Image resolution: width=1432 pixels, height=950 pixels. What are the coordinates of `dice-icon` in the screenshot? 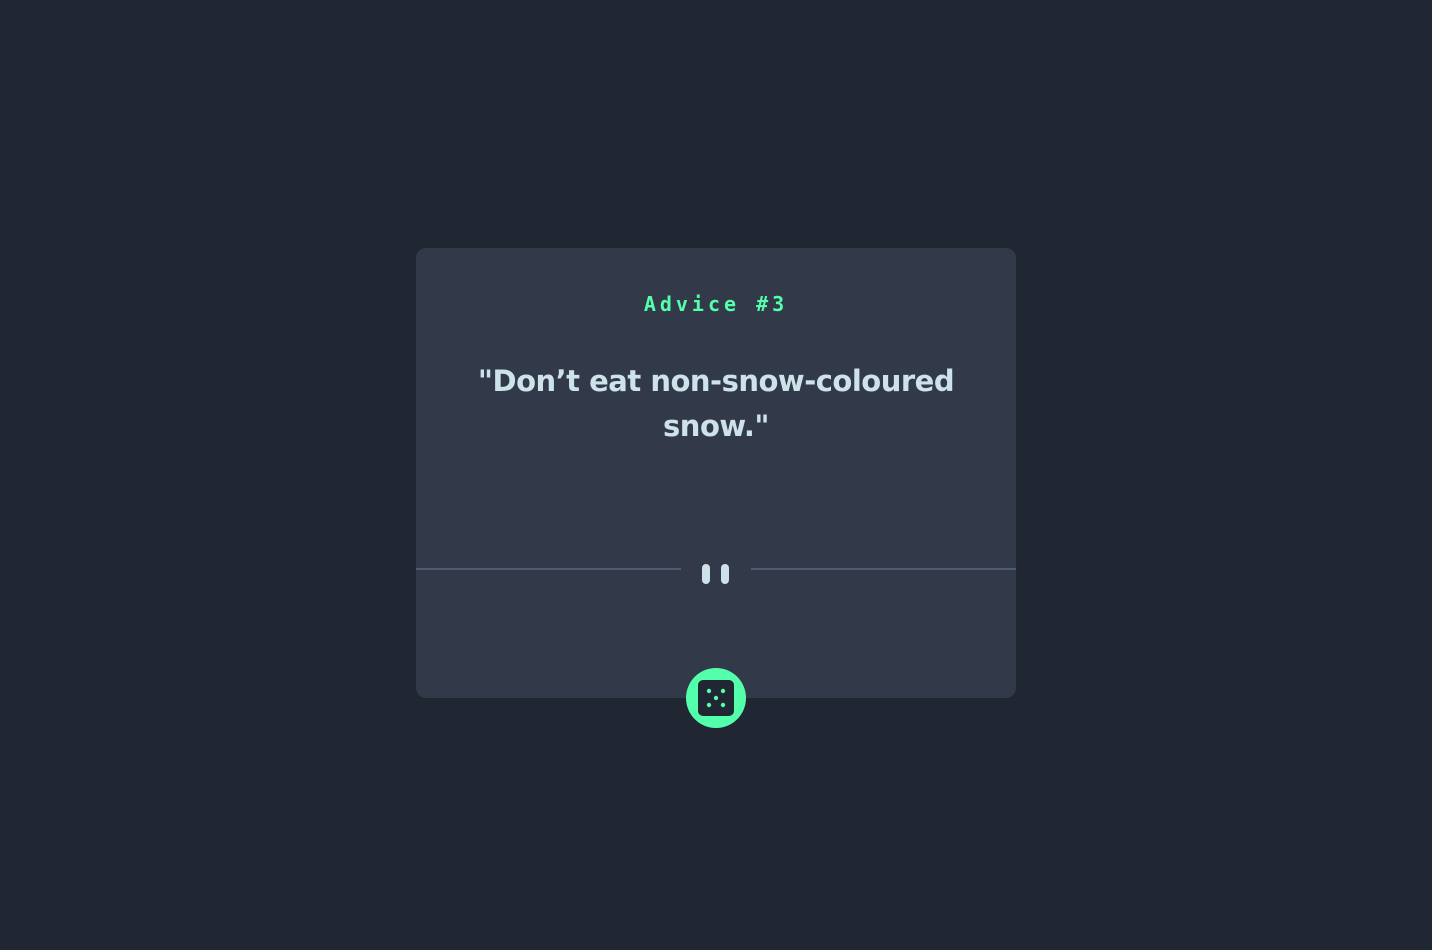 It's located at (716, 698).